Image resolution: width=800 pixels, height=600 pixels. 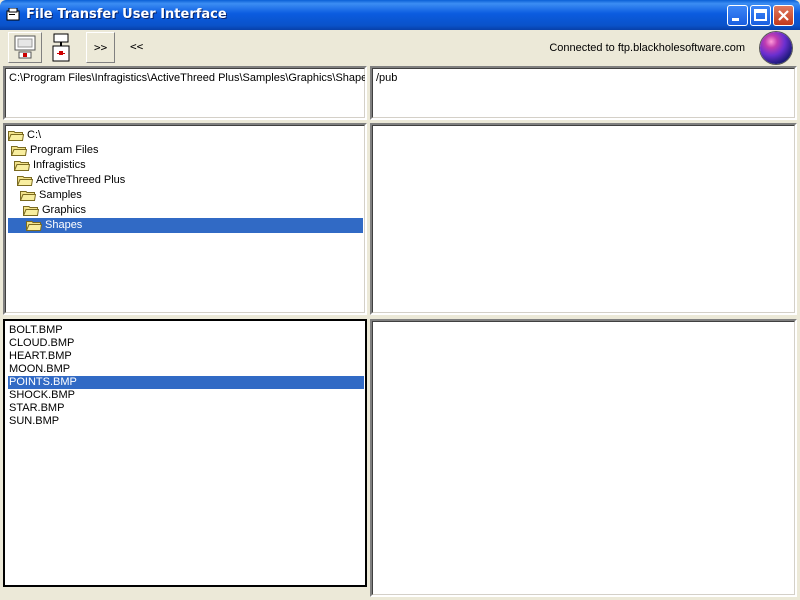 I want to click on forward-label: >>, so click(x=101, y=47).